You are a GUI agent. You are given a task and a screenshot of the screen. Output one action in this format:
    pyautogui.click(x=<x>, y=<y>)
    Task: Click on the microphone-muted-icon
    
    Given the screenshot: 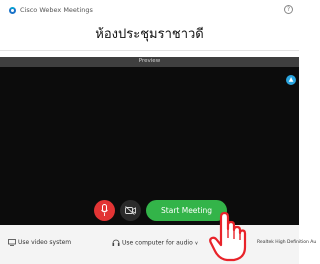 What is the action you would take?
    pyautogui.click(x=104, y=210)
    